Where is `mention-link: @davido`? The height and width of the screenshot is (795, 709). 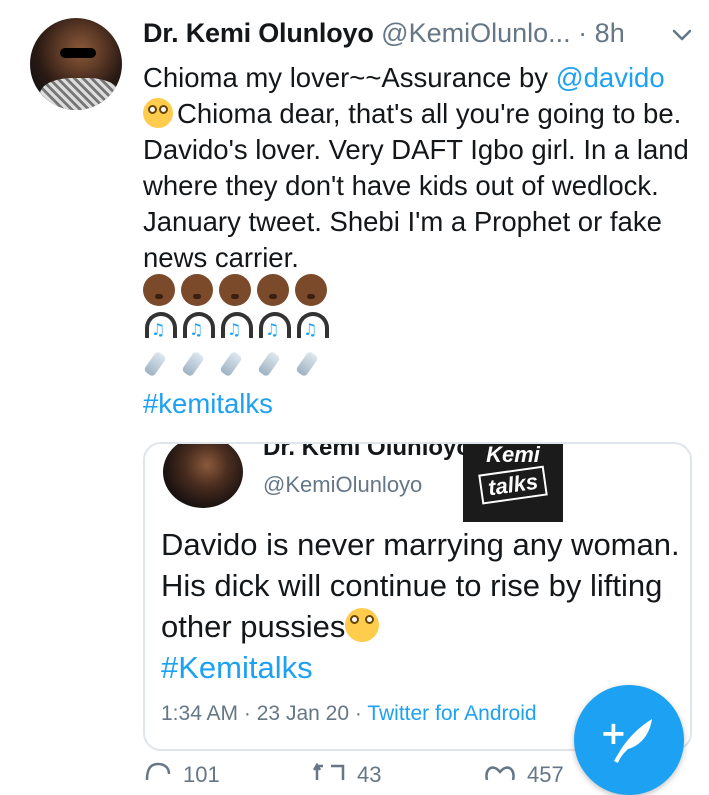
mention-link: @davido is located at coordinates (610, 77).